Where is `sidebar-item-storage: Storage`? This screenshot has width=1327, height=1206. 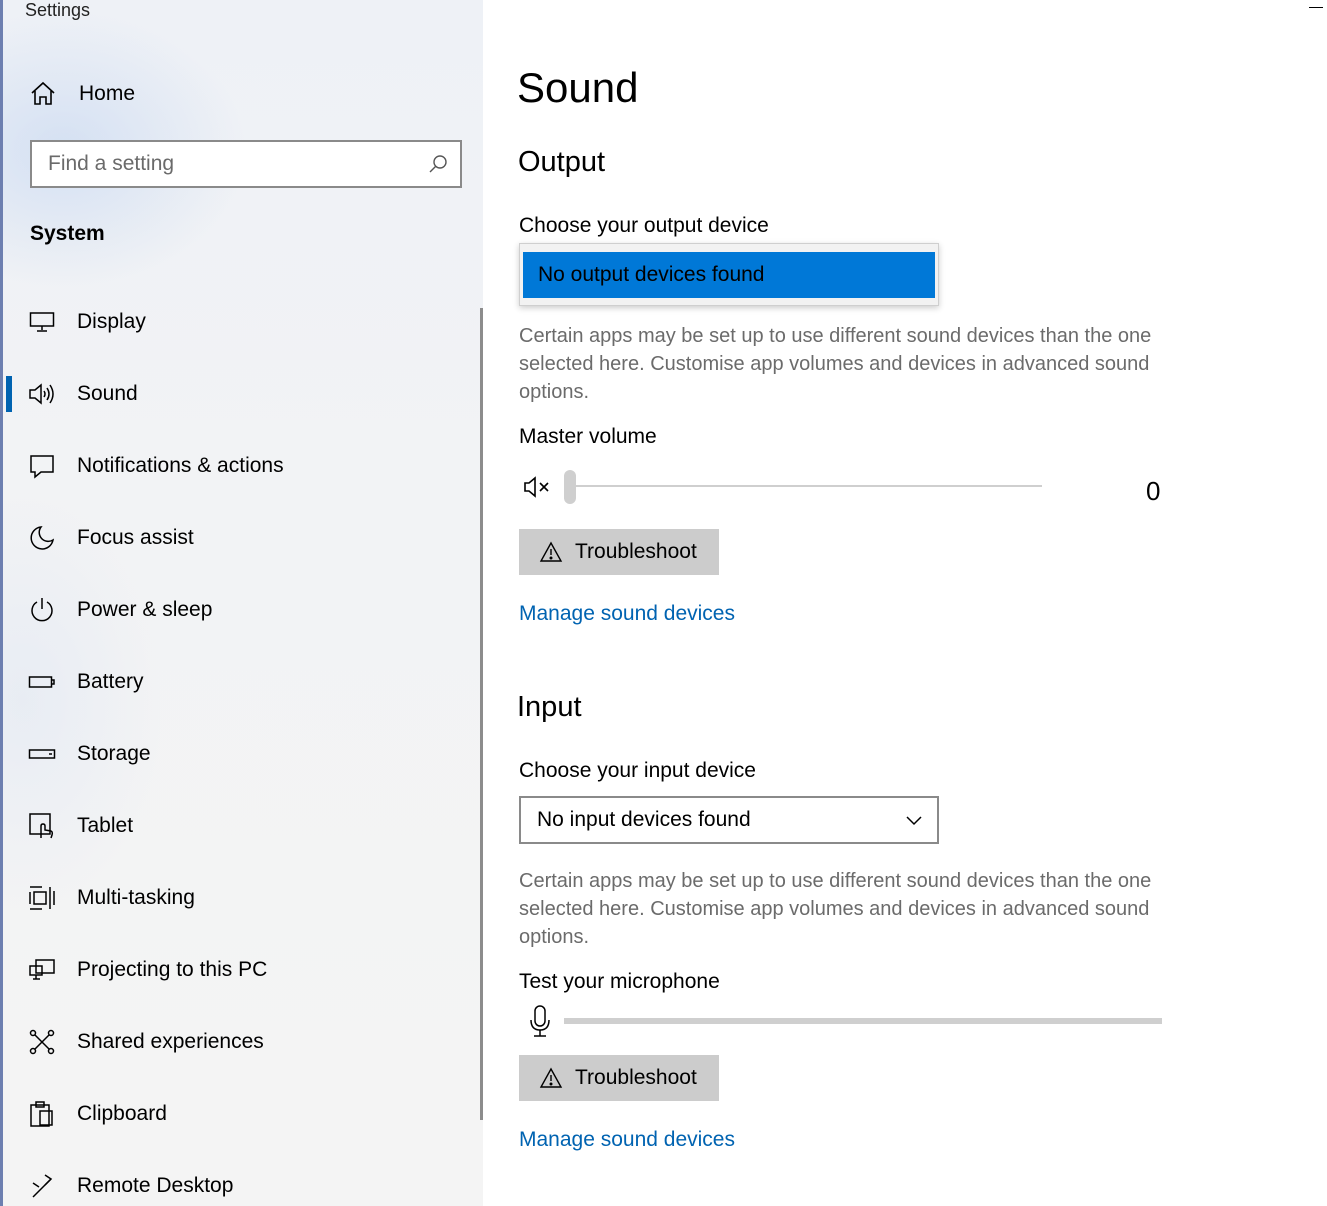
sidebar-item-storage: Storage is located at coordinates (241, 754).